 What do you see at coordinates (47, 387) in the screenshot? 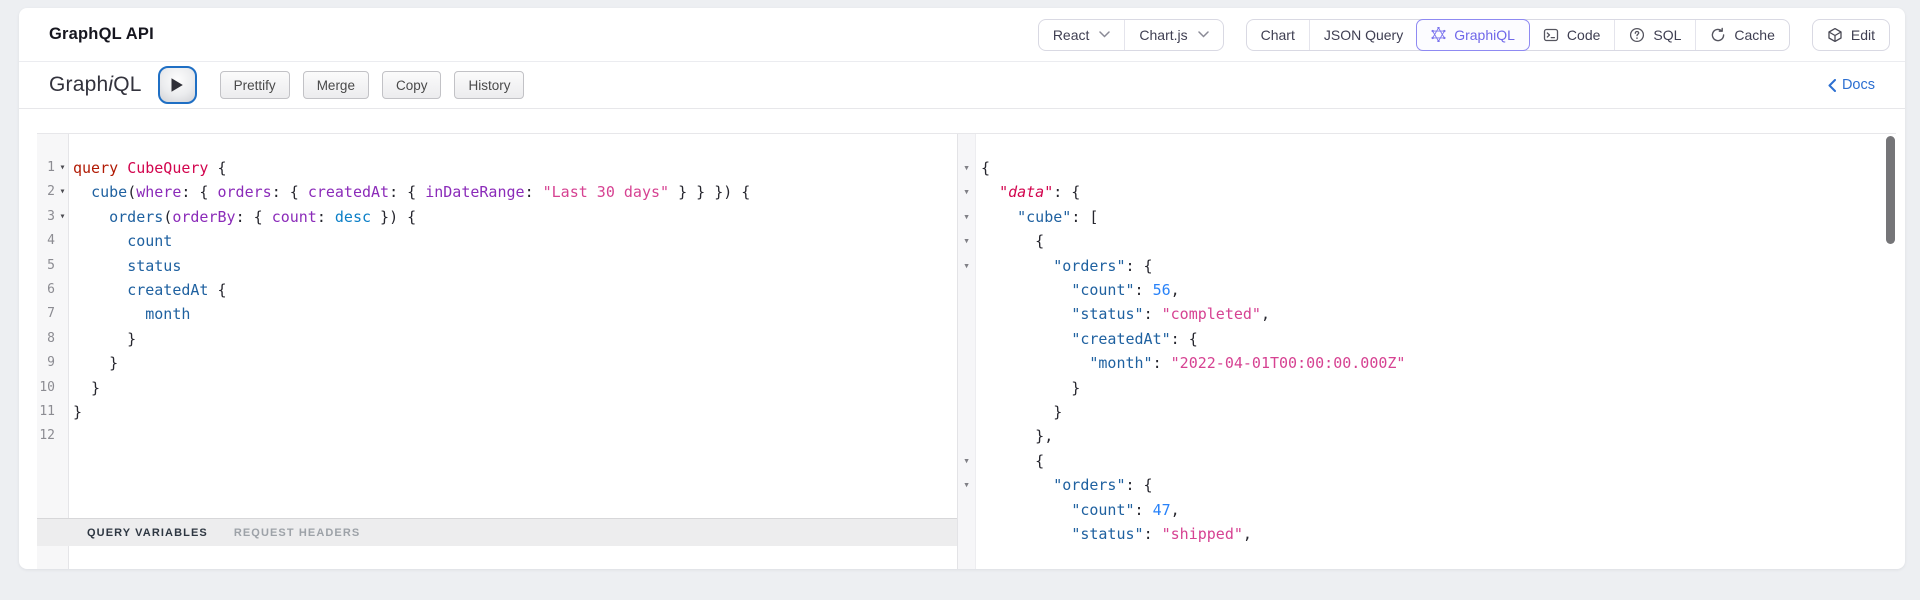
I see `line-number: 10` at bounding box center [47, 387].